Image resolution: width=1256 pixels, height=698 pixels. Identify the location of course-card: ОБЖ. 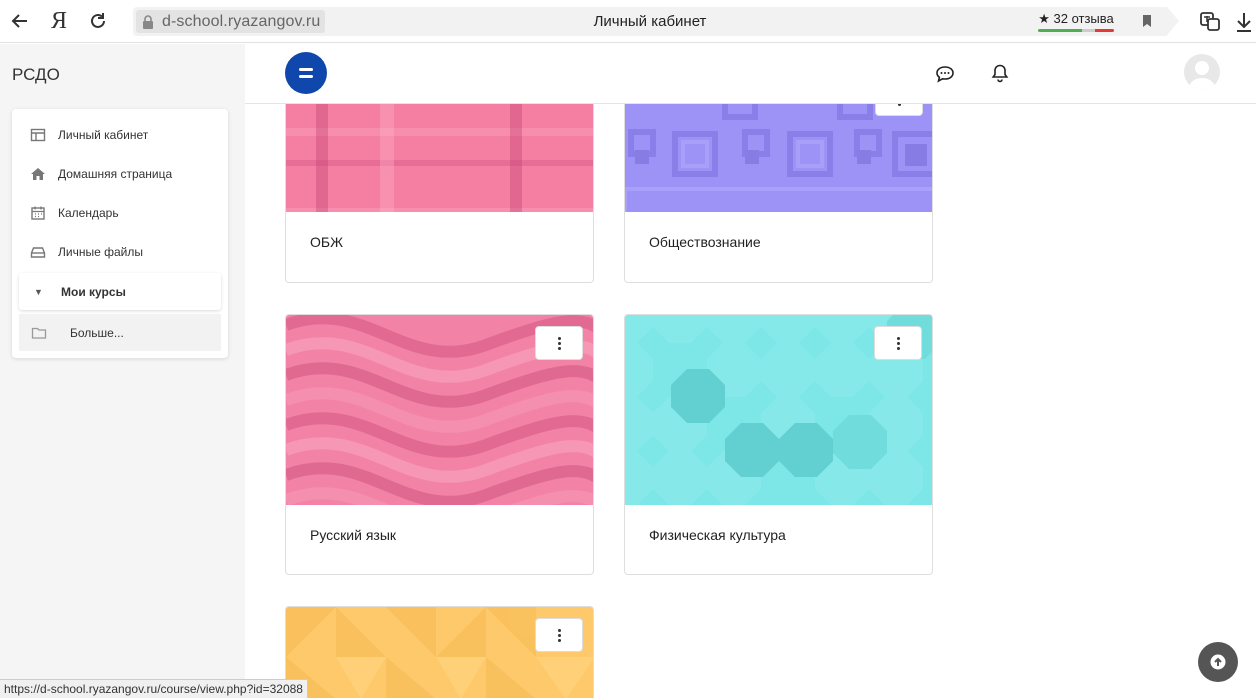
(439, 193).